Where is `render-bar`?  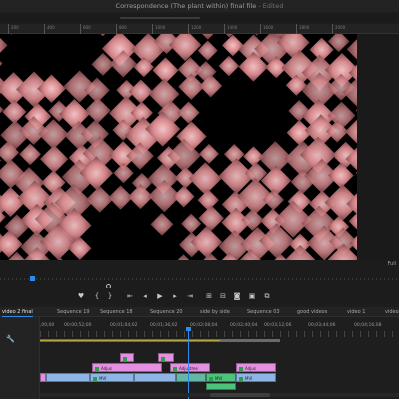 render-bar is located at coordinates (130, 340).